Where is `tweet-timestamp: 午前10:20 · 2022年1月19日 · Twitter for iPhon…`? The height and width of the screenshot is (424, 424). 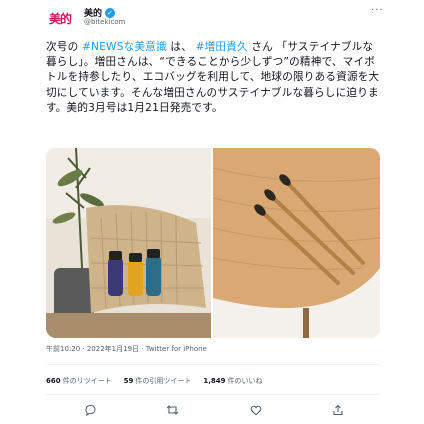 tweet-timestamp: 午前10:20 · 2022年1月19日 · Twitter for iPhon… is located at coordinates (126, 349).